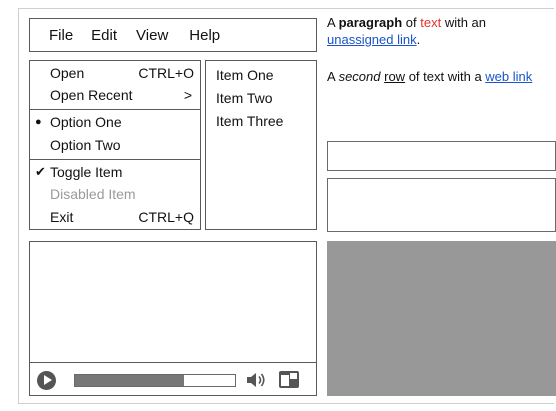  What do you see at coordinates (441, 205) in the screenshot?
I see `text-area` at bounding box center [441, 205].